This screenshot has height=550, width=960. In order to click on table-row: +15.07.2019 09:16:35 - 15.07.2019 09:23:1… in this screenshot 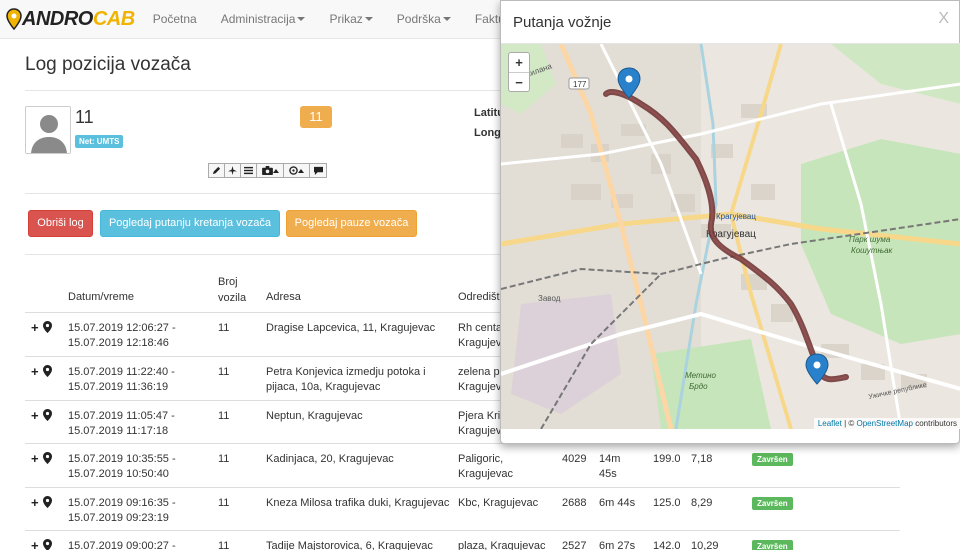, I will do `click(462, 508)`.